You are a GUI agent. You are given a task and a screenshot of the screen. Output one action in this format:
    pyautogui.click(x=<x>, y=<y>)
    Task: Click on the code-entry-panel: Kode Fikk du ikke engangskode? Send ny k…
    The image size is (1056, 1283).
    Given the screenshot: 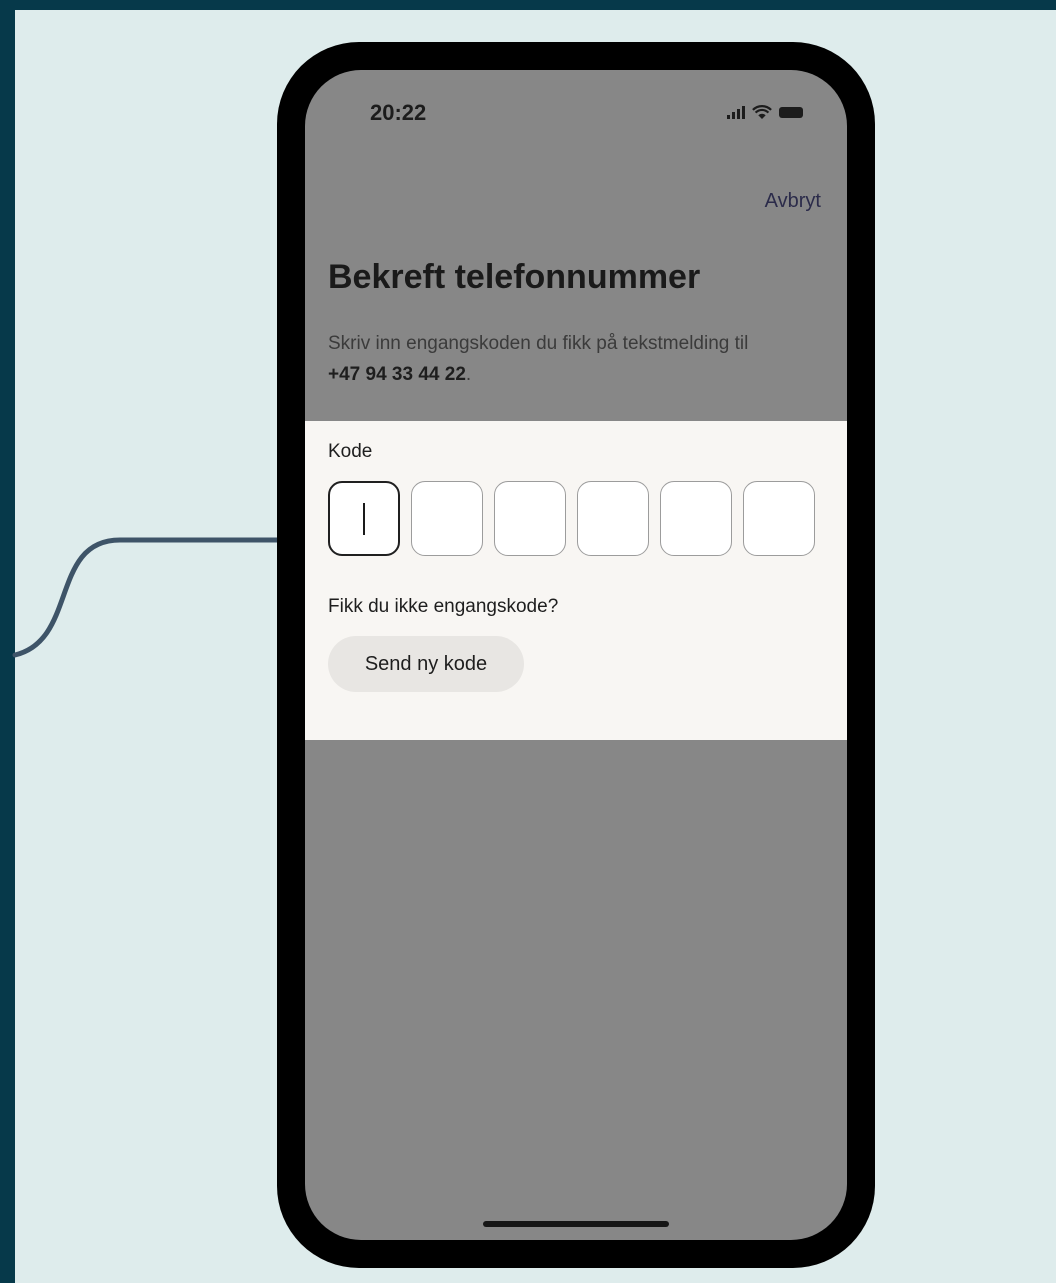 What is the action you would take?
    pyautogui.click(x=576, y=580)
    